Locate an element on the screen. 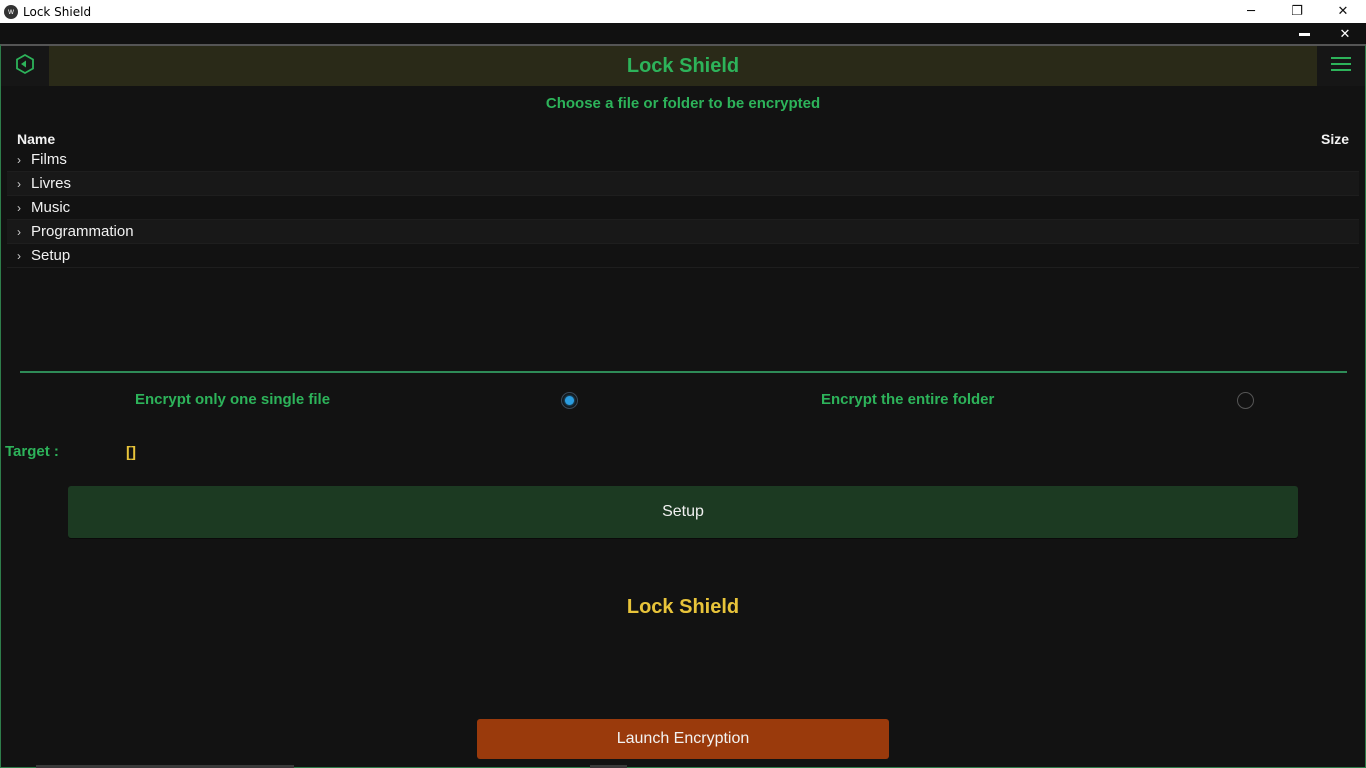 This screenshot has width=1366, height=768. file-row-programmation: › Programmation is located at coordinates (683, 232).